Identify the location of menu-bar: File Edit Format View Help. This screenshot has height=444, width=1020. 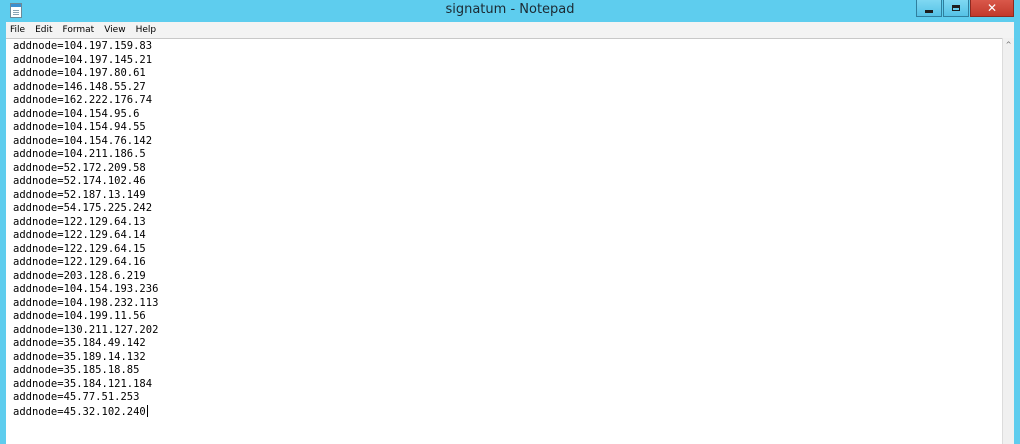
(510, 30).